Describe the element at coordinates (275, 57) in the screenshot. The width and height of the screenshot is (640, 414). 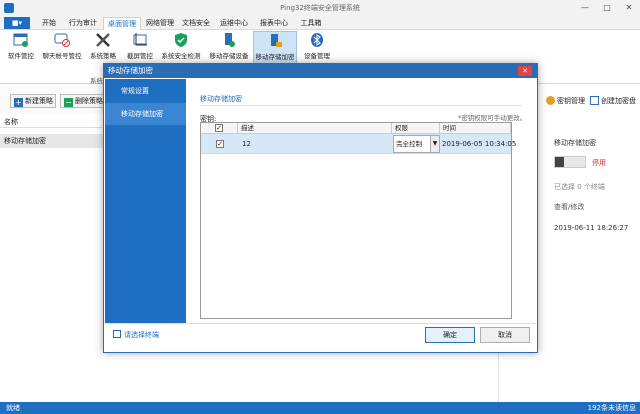
I see `ribbon-label: 移动存储加密` at that location.